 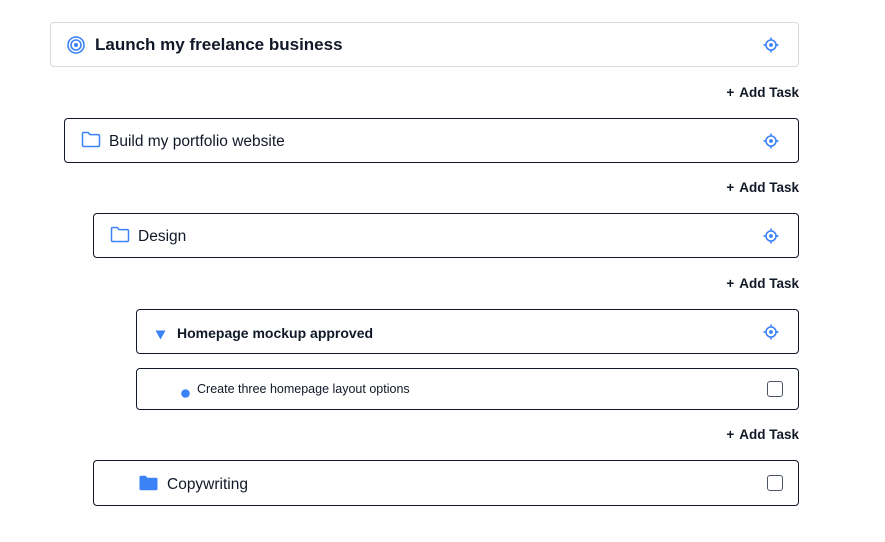 What do you see at coordinates (148, 483) in the screenshot?
I see `folder-filled-icon` at bounding box center [148, 483].